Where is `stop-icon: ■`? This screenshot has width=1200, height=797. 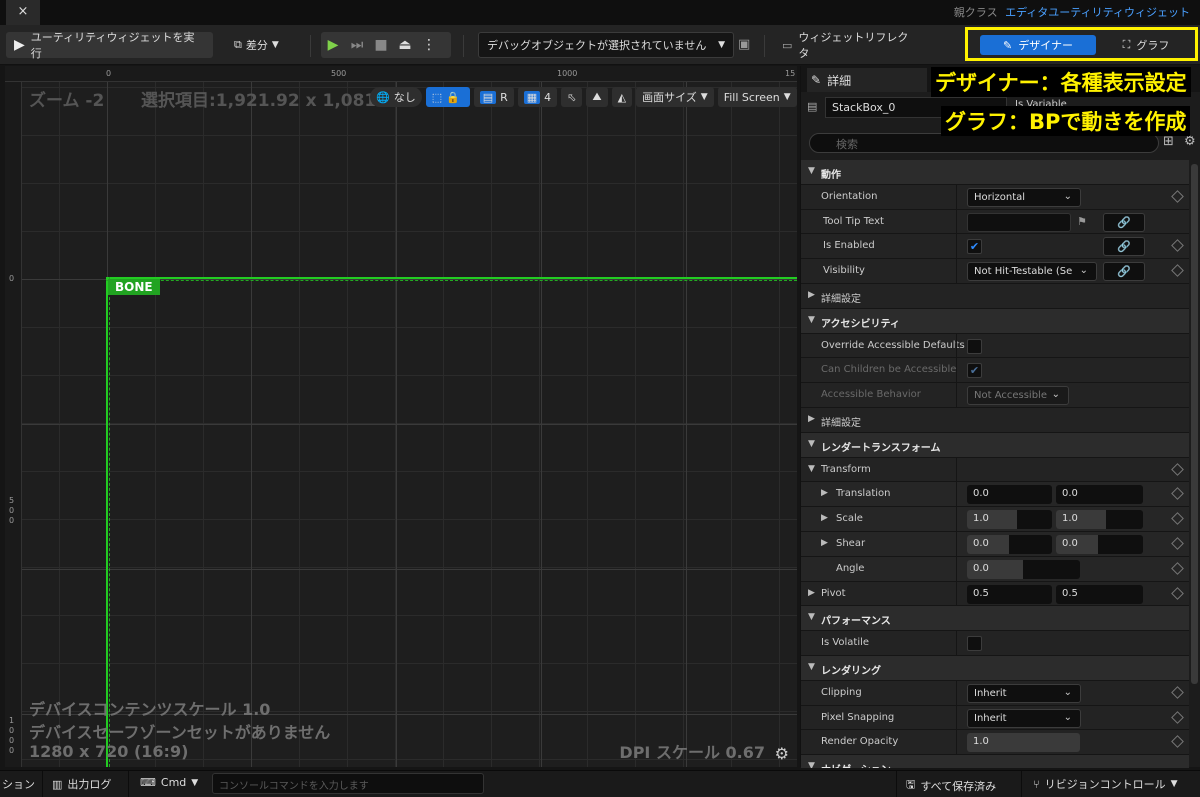 stop-icon: ■ is located at coordinates (381, 45).